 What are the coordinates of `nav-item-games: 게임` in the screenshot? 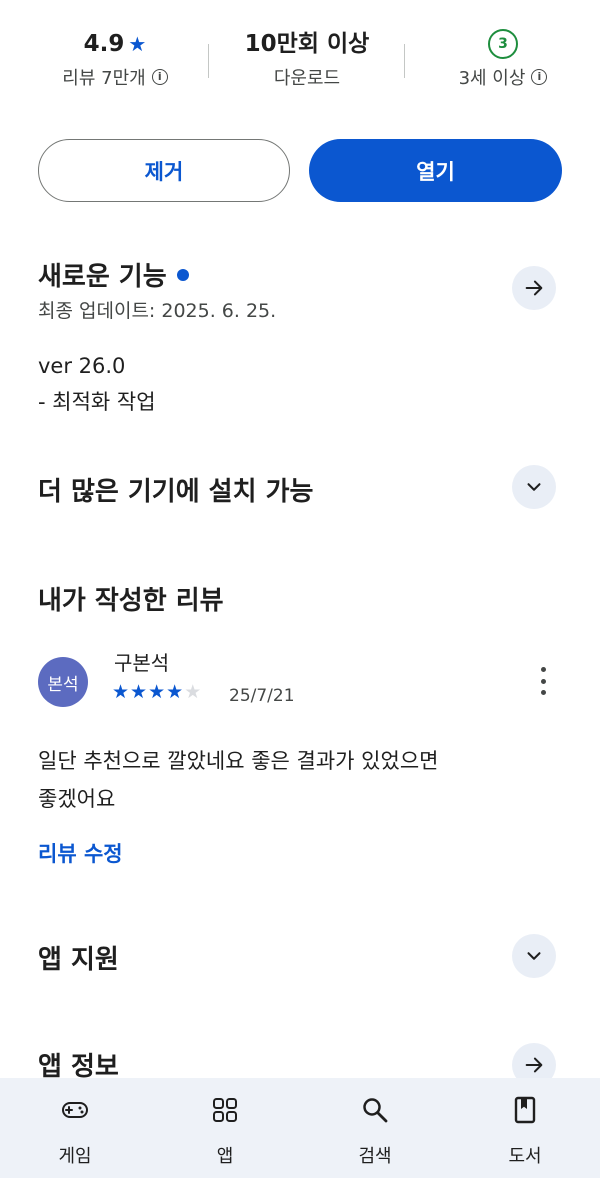 It's located at (75, 1128).